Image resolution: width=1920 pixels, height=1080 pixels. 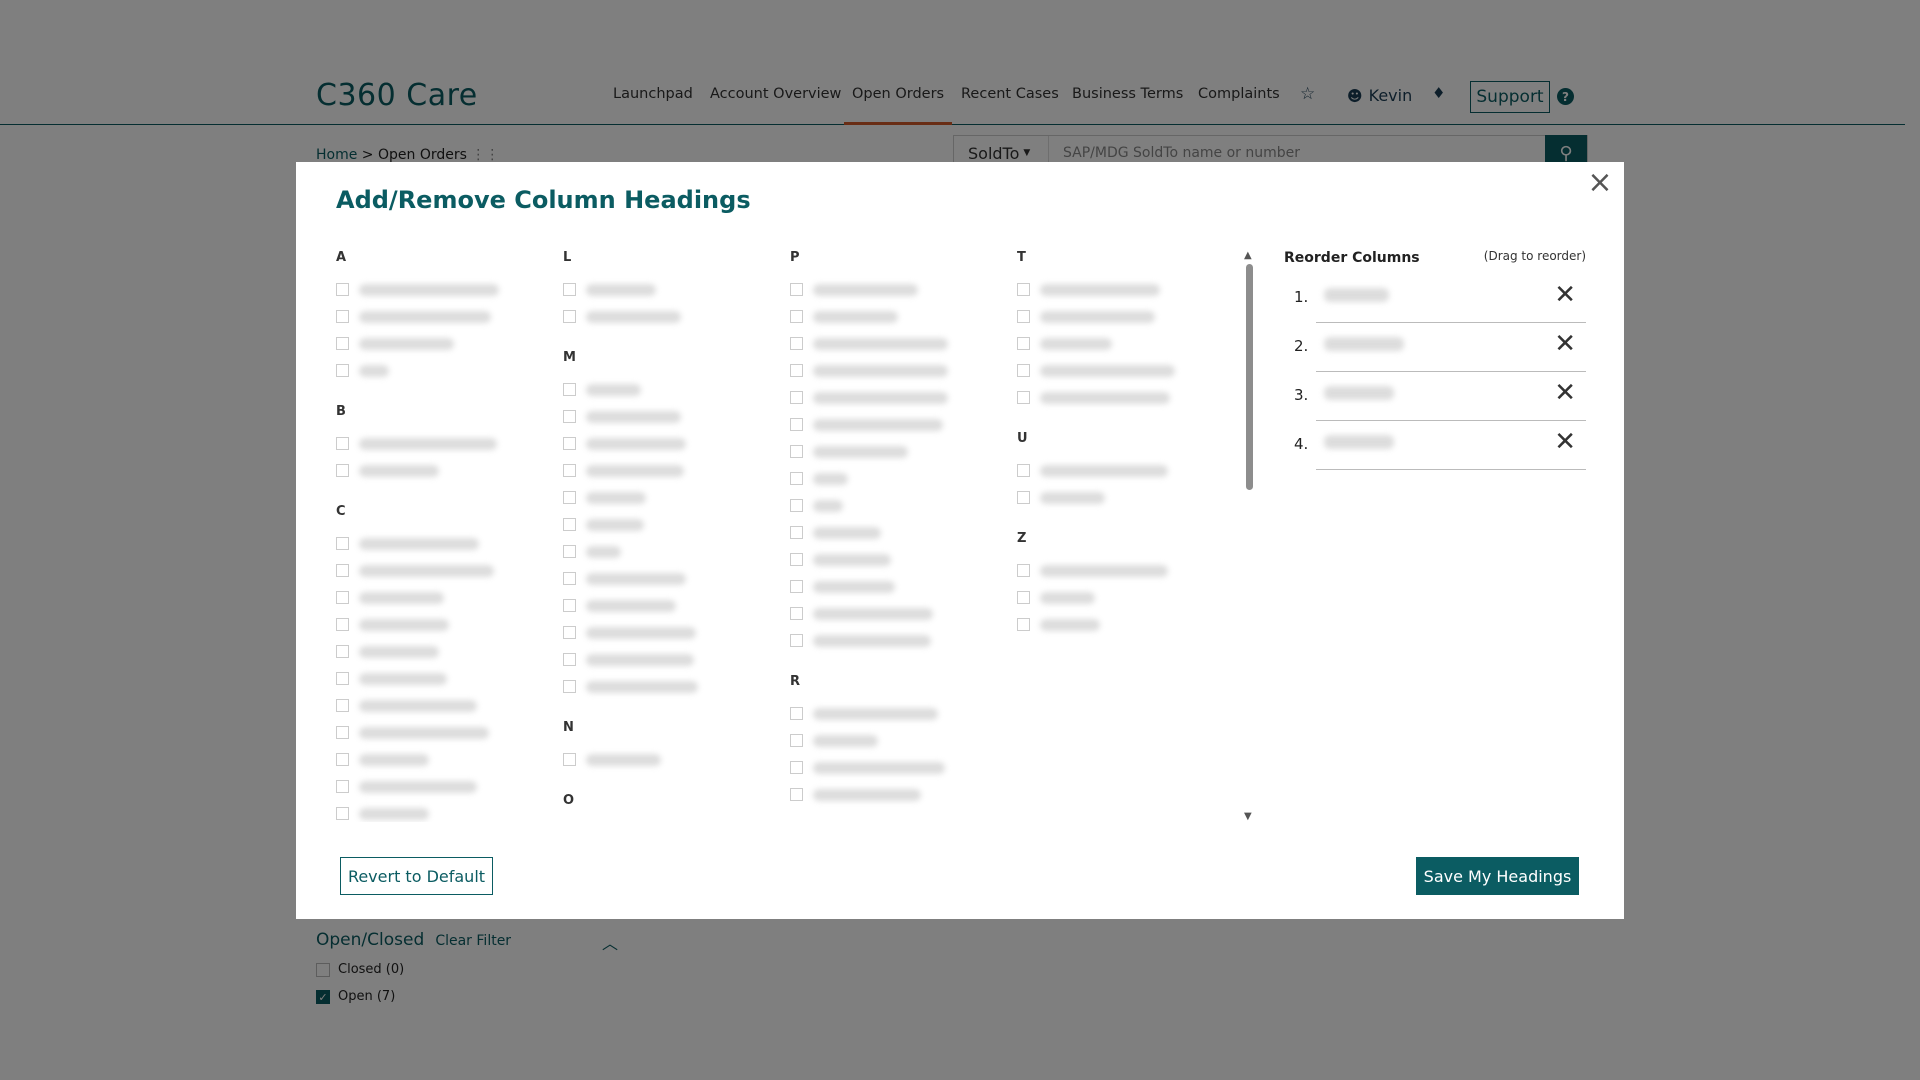 I want to click on reorder-item: 2. ✕, so click(x=1435, y=347).